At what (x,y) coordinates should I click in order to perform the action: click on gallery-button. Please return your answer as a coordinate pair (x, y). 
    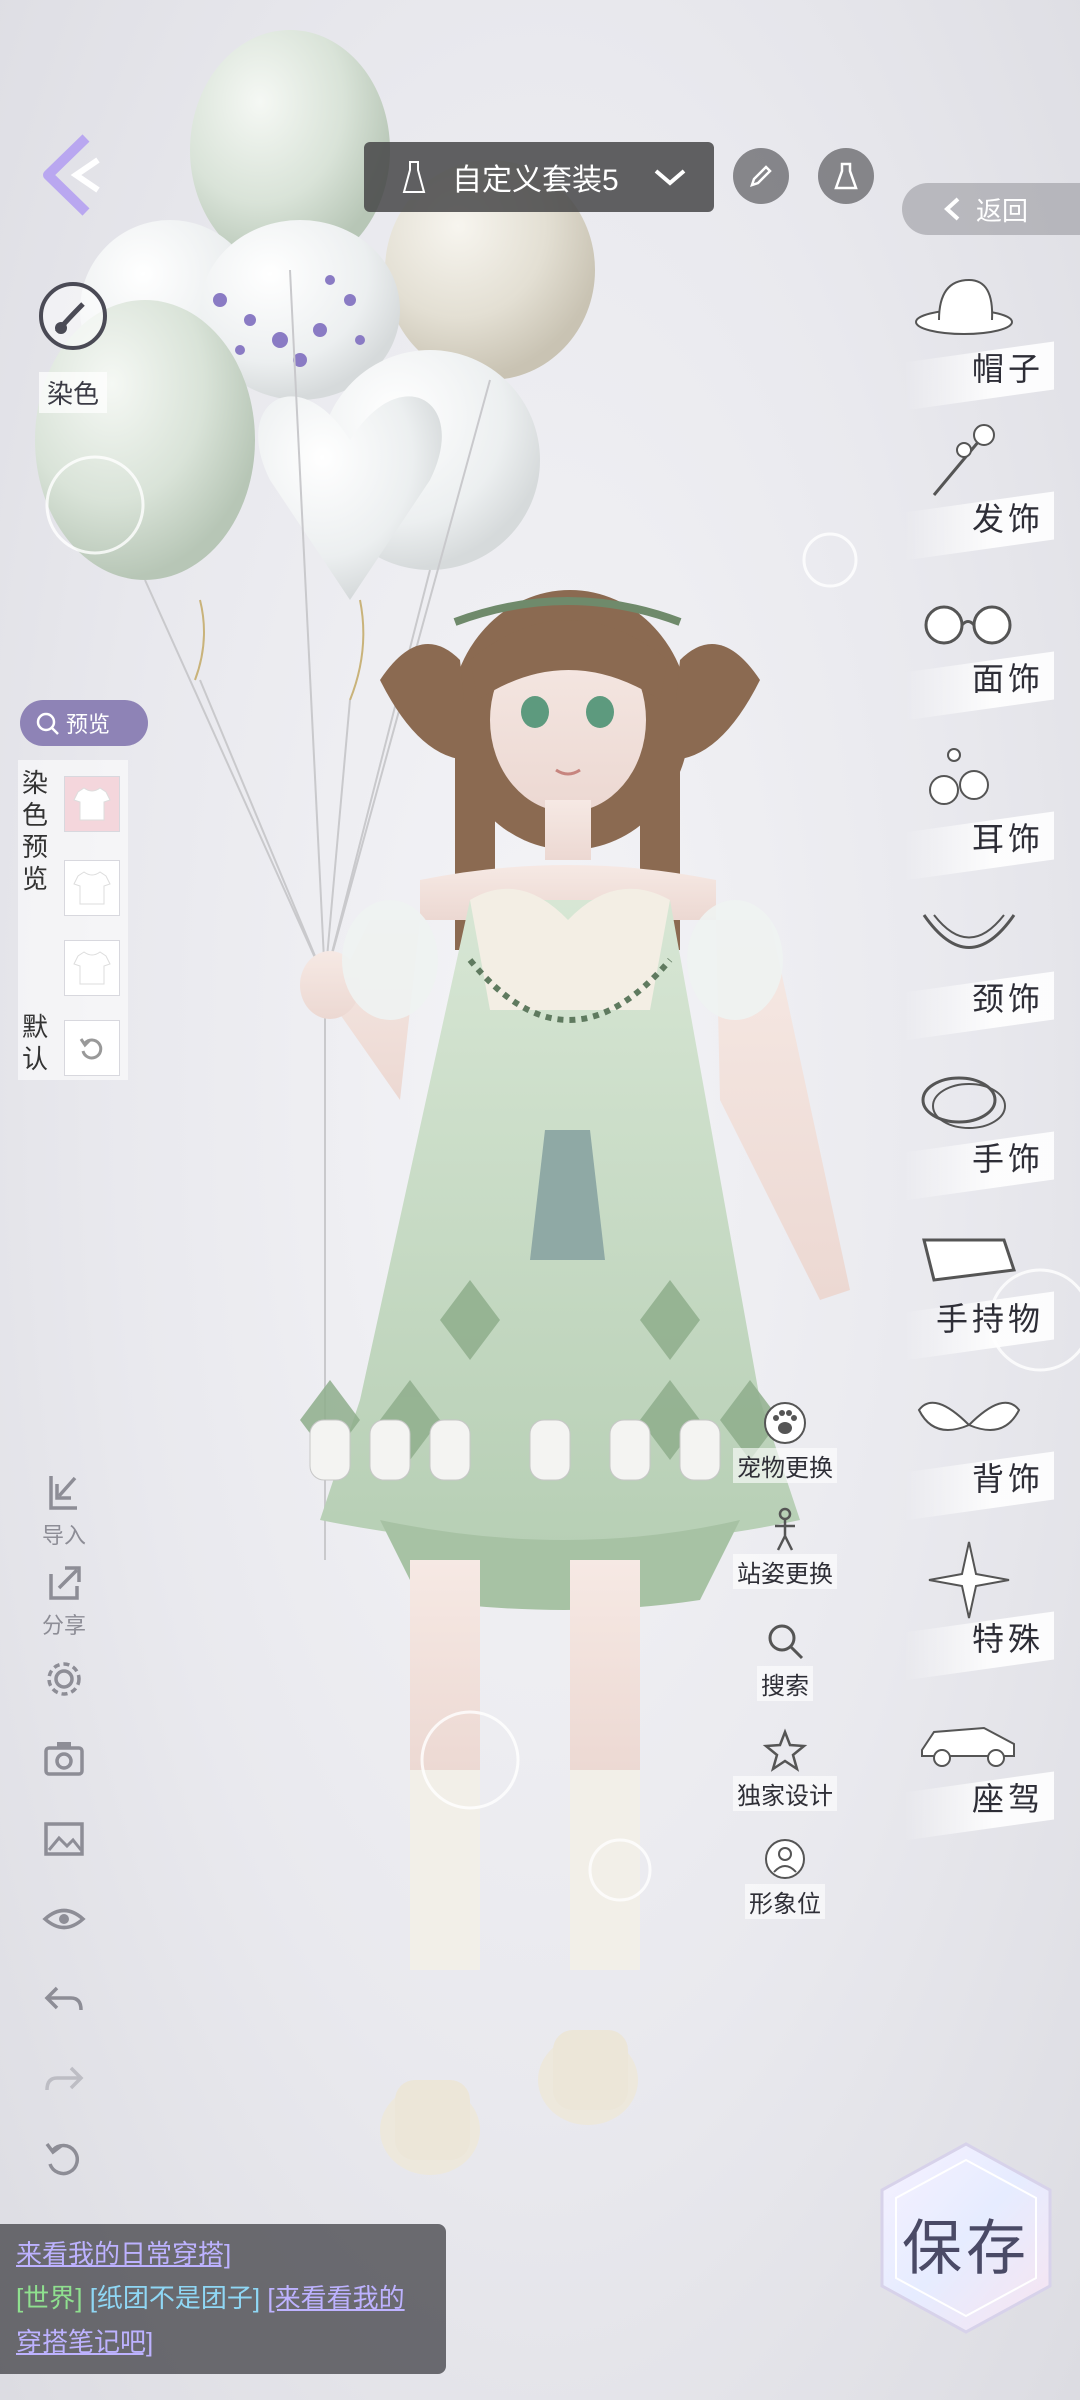
    Looking at the image, I should click on (64, 1839).